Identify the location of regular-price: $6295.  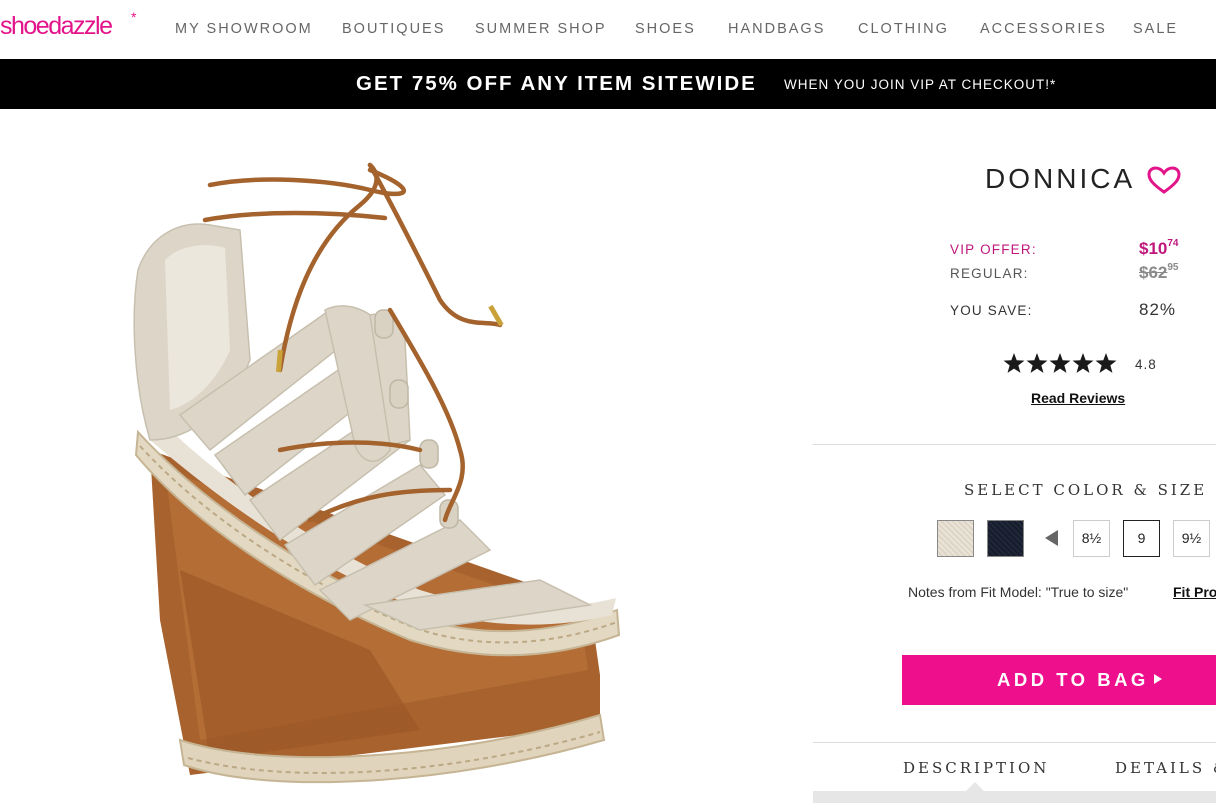
(1159, 272).